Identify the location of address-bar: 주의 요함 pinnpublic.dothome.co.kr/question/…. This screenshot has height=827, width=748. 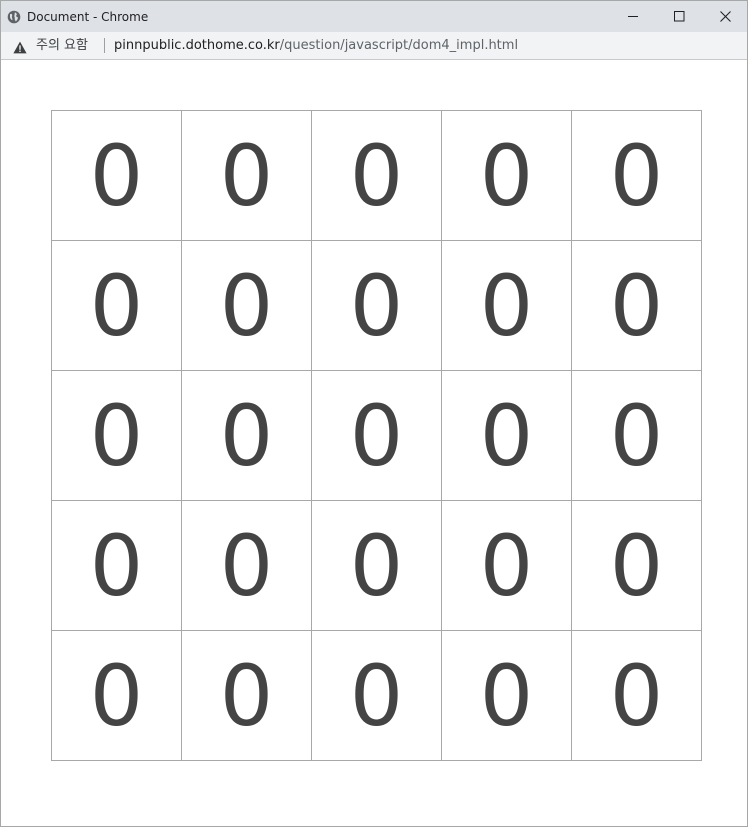
(374, 46).